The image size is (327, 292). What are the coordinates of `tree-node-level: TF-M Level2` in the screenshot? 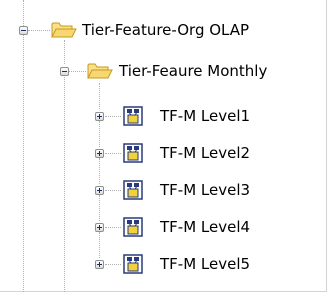 It's located at (163, 153).